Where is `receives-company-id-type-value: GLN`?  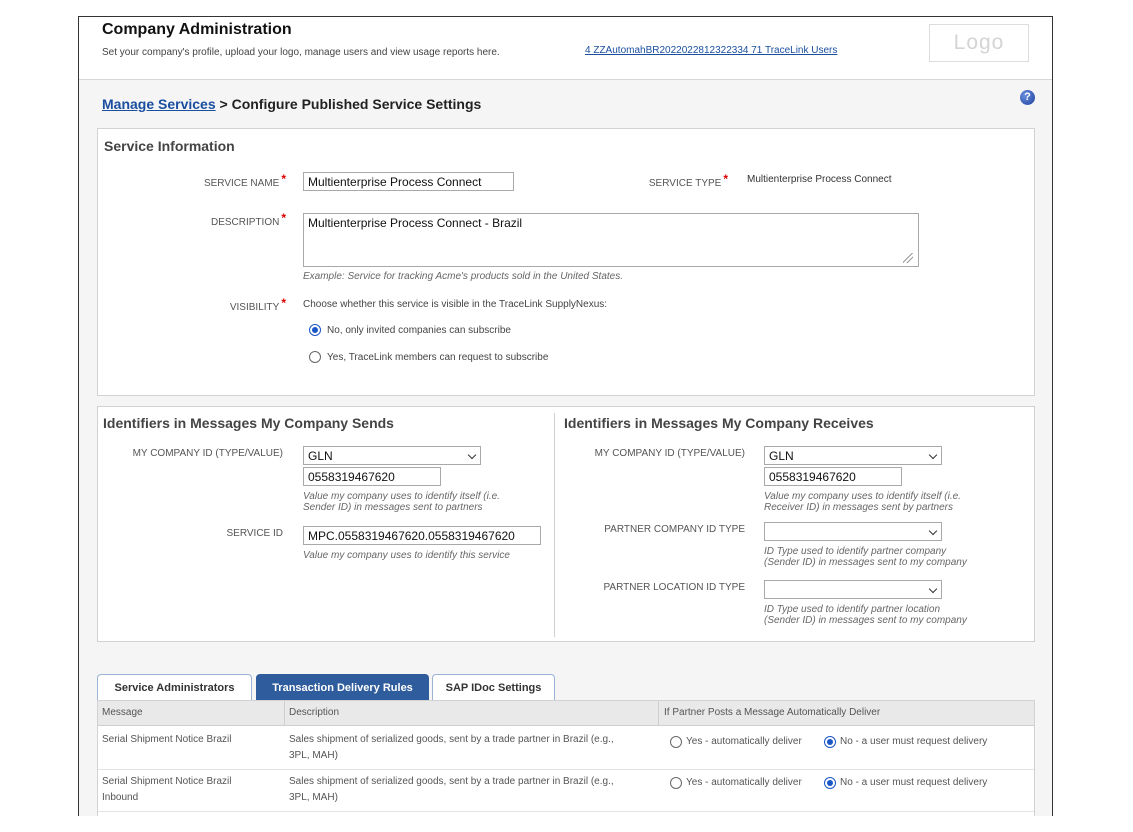 receives-company-id-type-value: GLN is located at coordinates (781, 456).